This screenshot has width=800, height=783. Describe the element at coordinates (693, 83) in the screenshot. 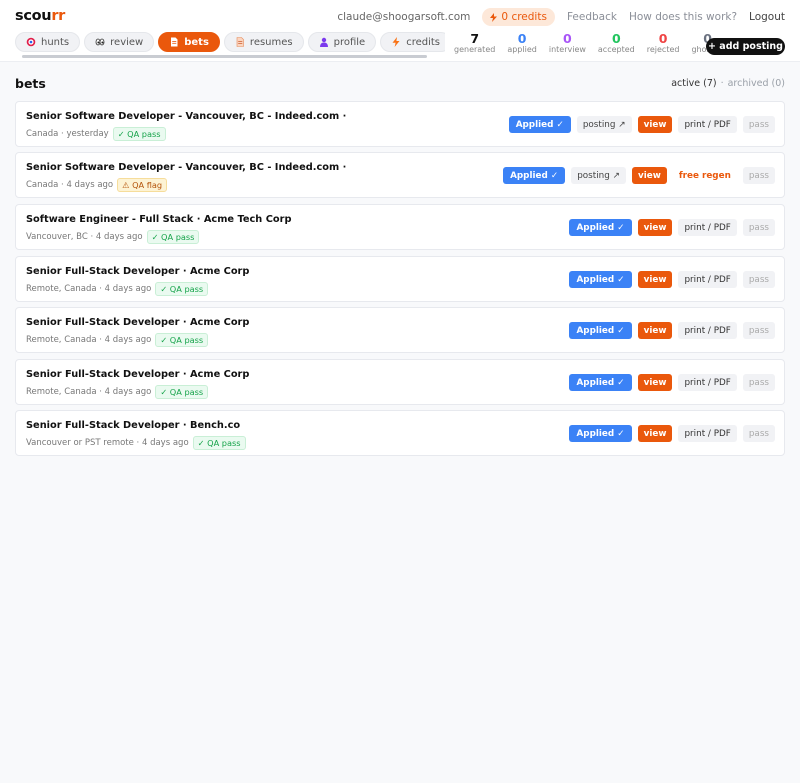

I see `filter-active: active (7)` at that location.